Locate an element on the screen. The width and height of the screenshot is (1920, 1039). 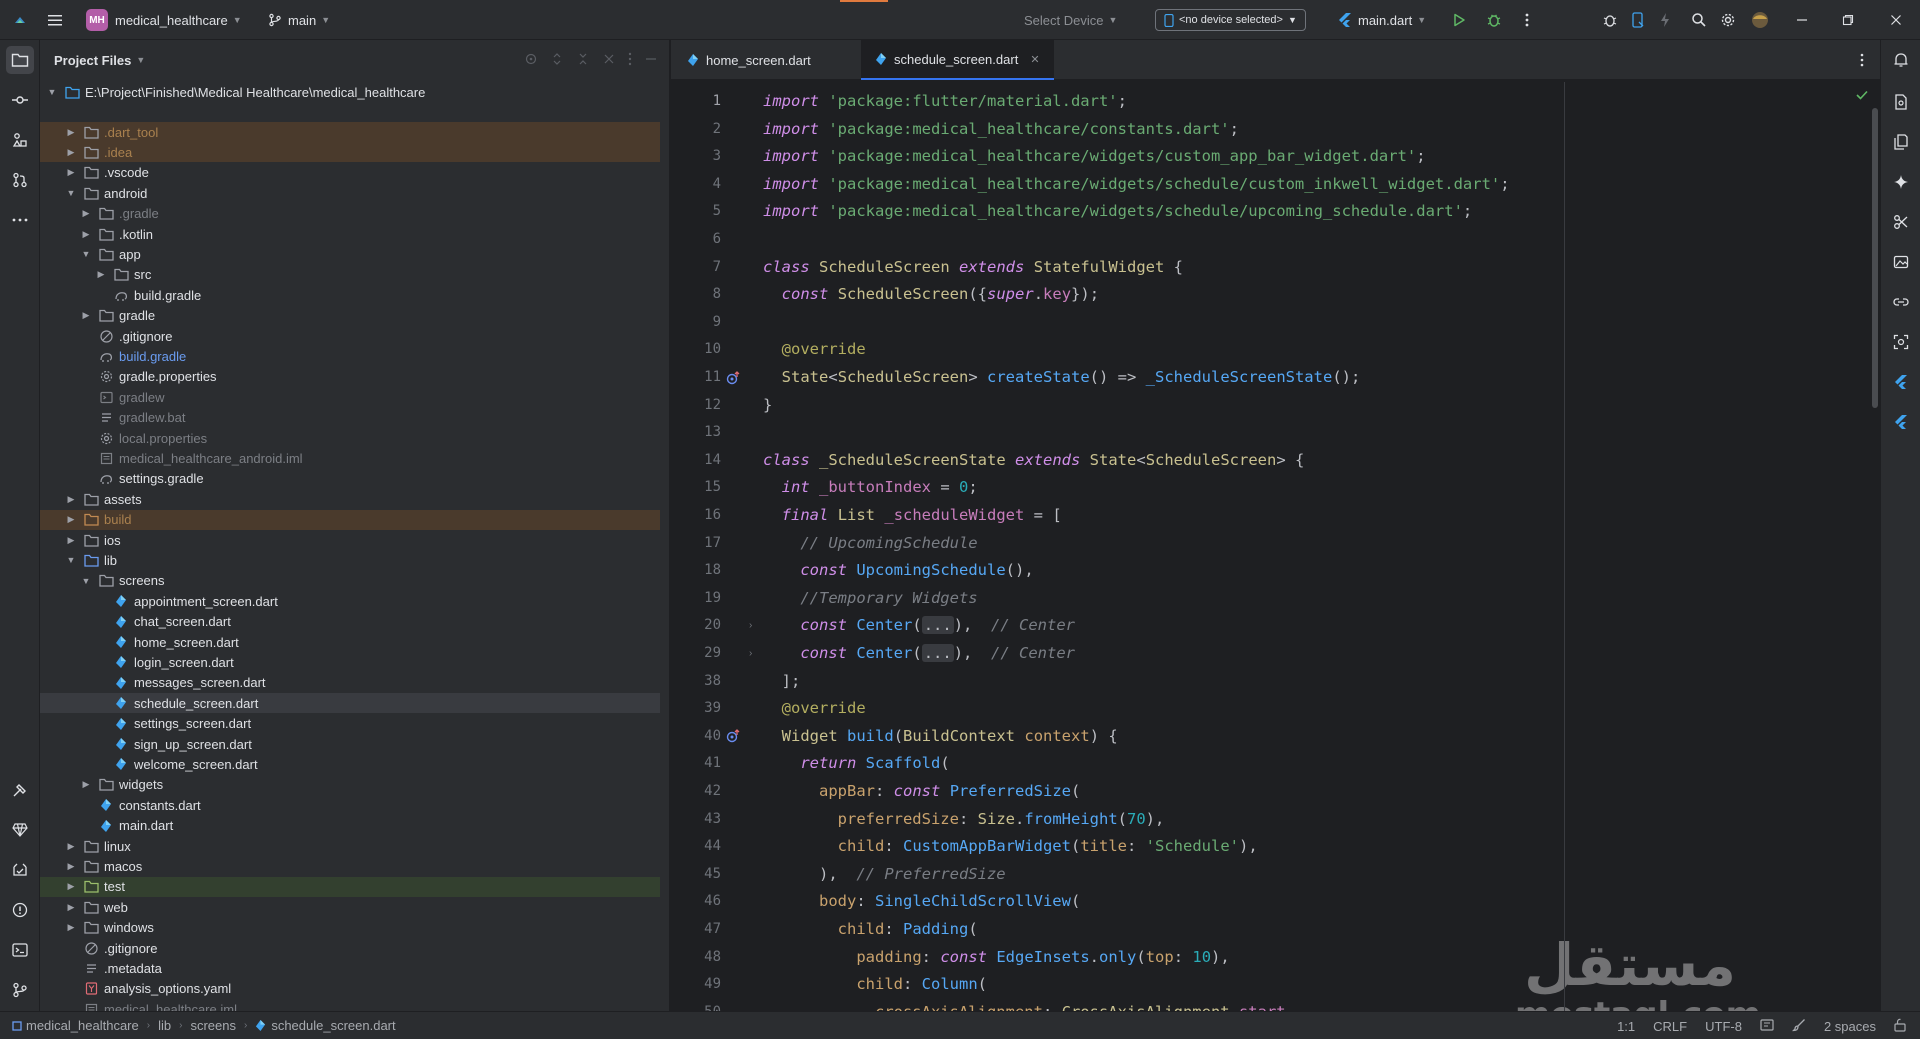
main-menu-button is located at coordinates (55, 20).